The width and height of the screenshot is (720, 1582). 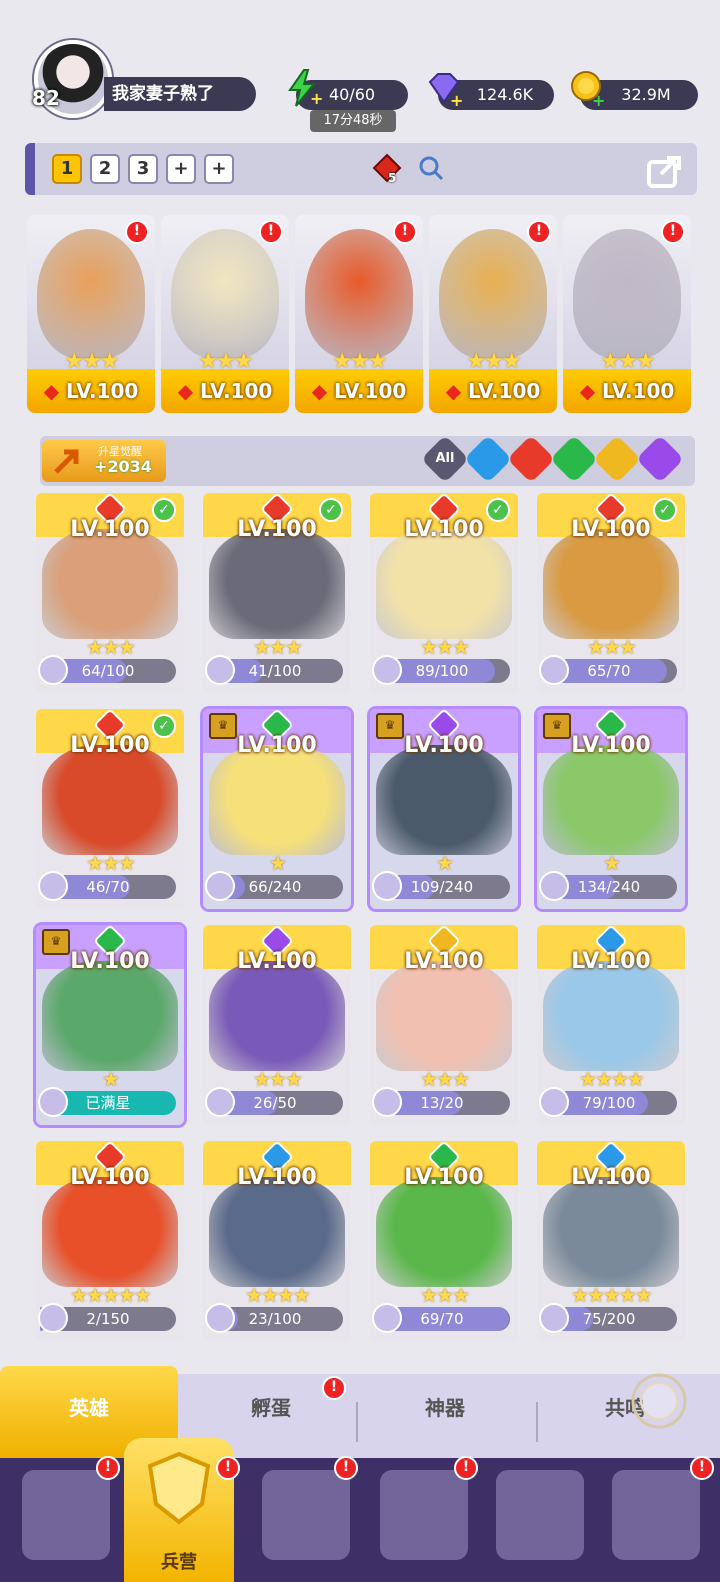 What do you see at coordinates (274, 1318) in the screenshot?
I see `fragment-progress: 23/100` at bounding box center [274, 1318].